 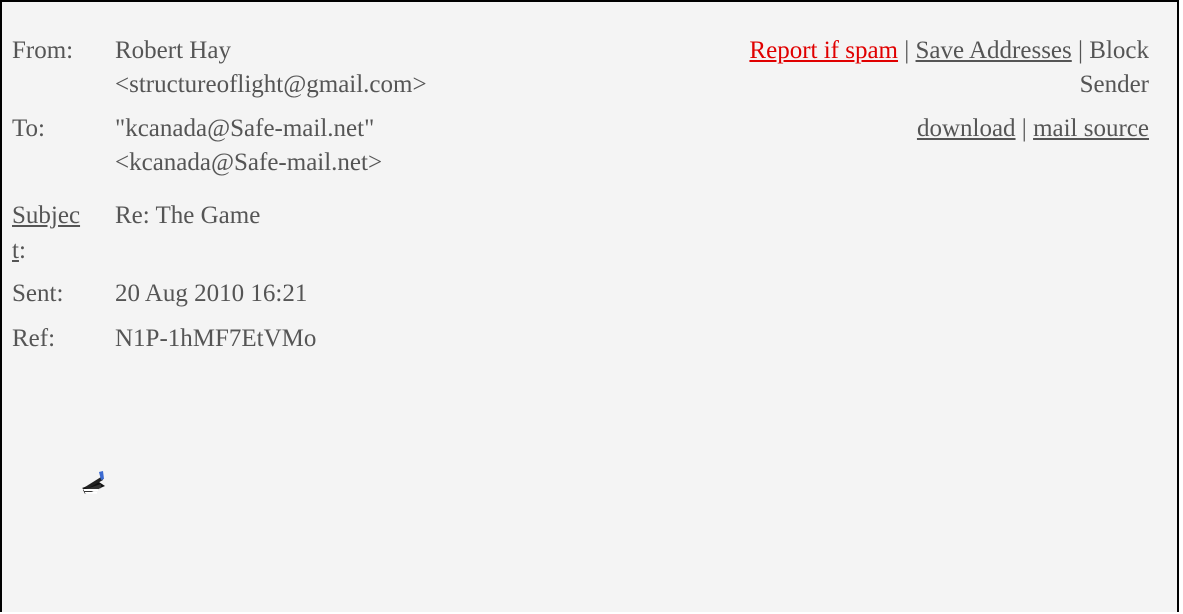 What do you see at coordinates (22, 250) in the screenshot?
I see `subject-colon: :` at bounding box center [22, 250].